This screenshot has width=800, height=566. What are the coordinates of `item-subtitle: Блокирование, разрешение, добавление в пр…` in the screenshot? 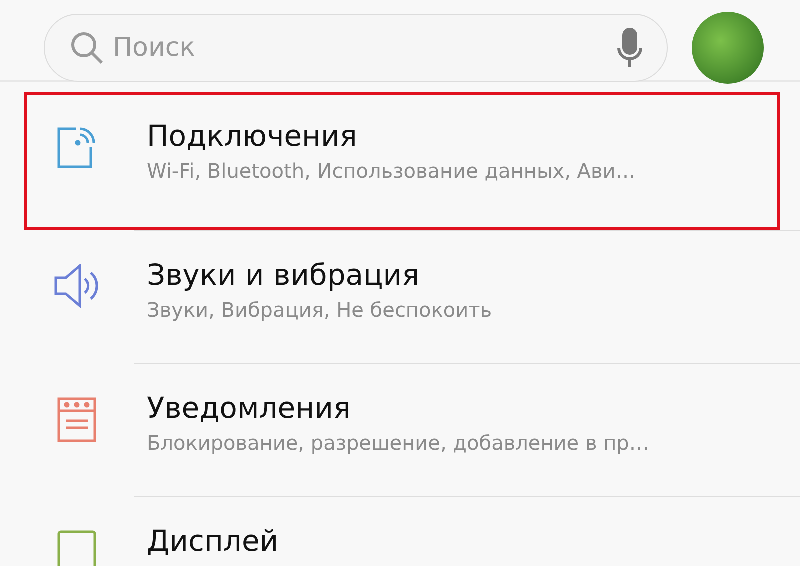 It's located at (398, 443).